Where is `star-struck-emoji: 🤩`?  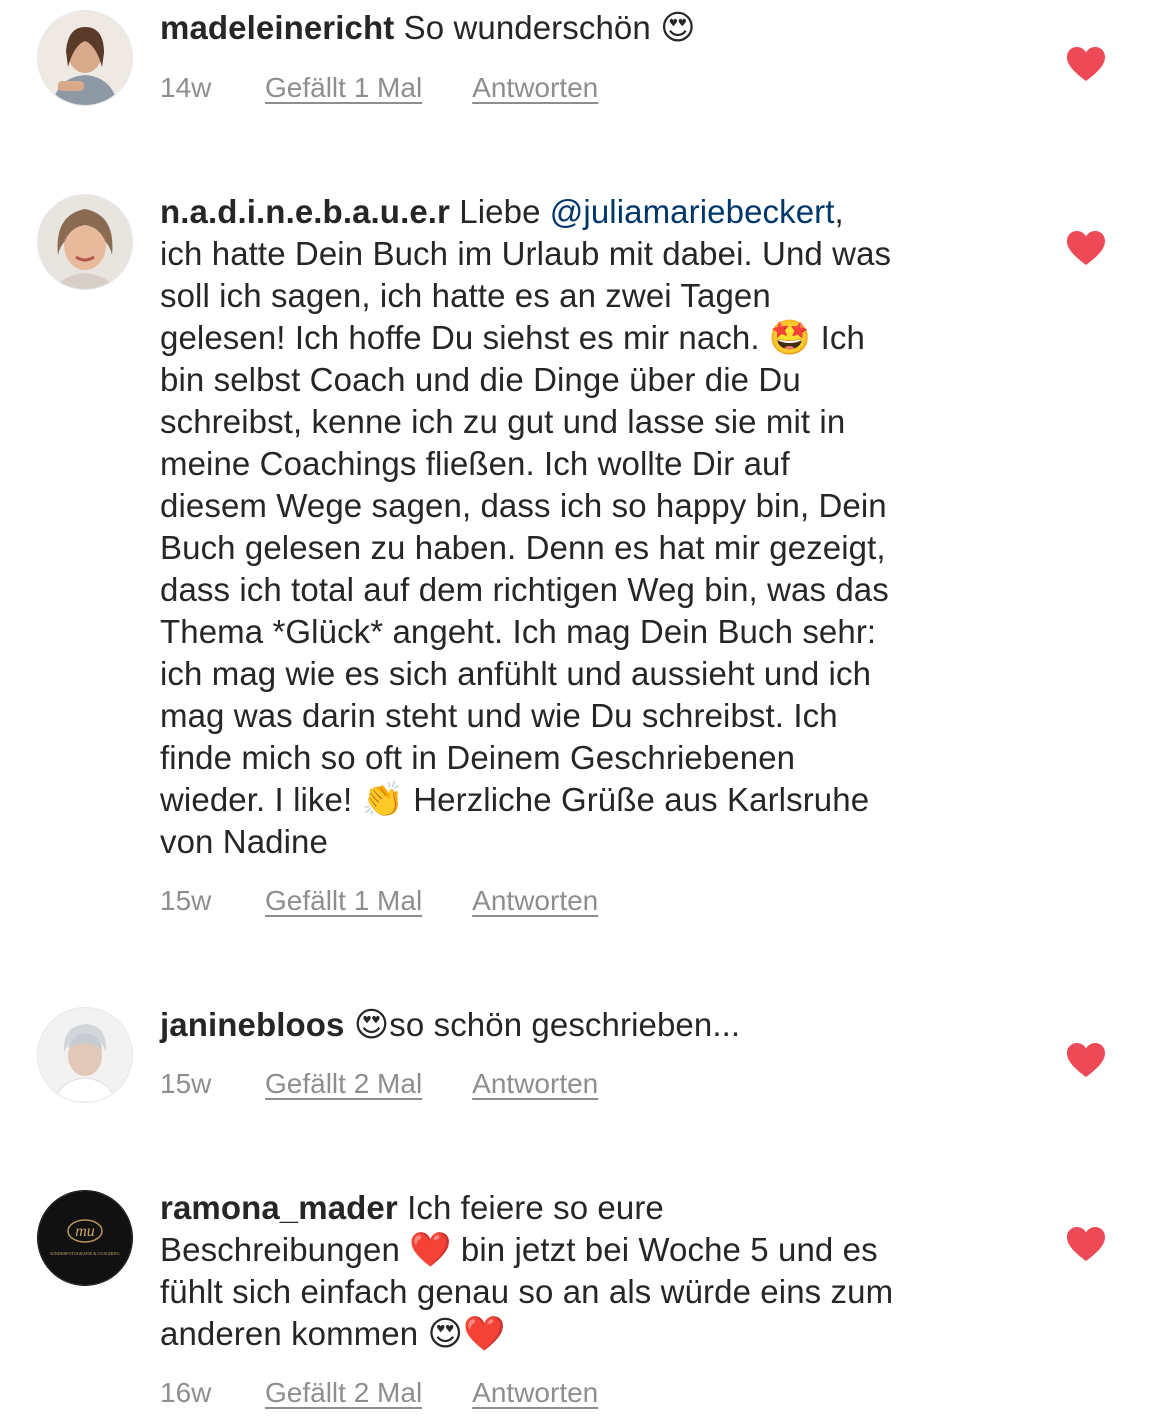 star-struck-emoji: 🤩 is located at coordinates (790, 338).